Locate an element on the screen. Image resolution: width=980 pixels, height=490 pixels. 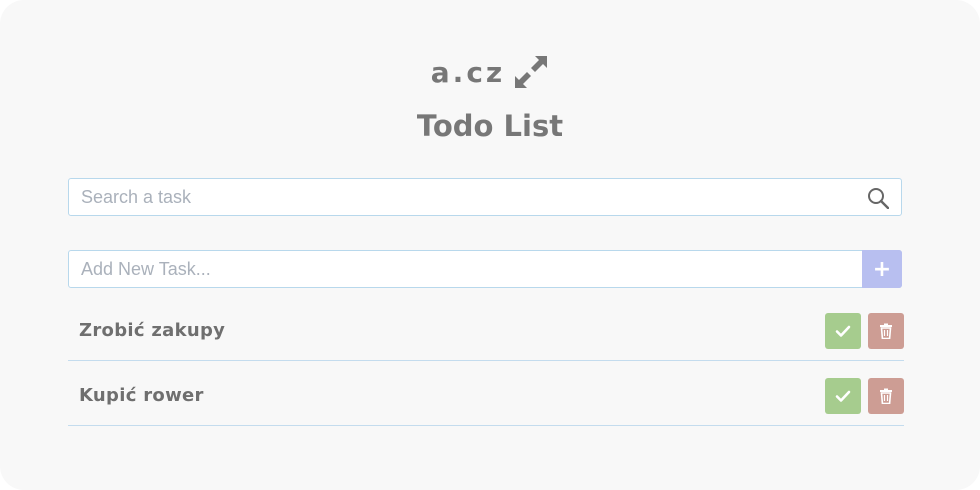
logo: a.cz is located at coordinates (490, 74).